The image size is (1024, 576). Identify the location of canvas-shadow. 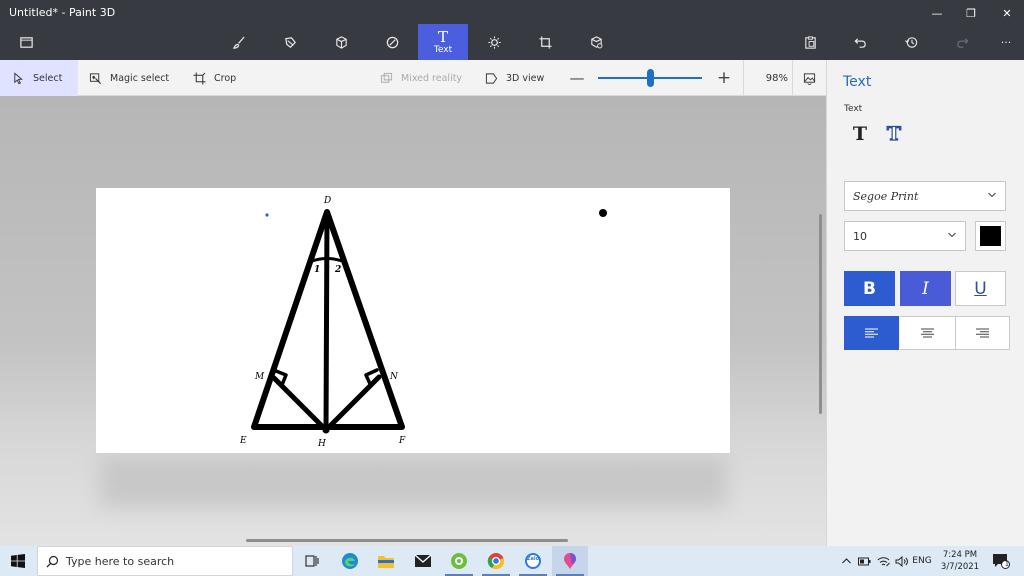
(413, 483).